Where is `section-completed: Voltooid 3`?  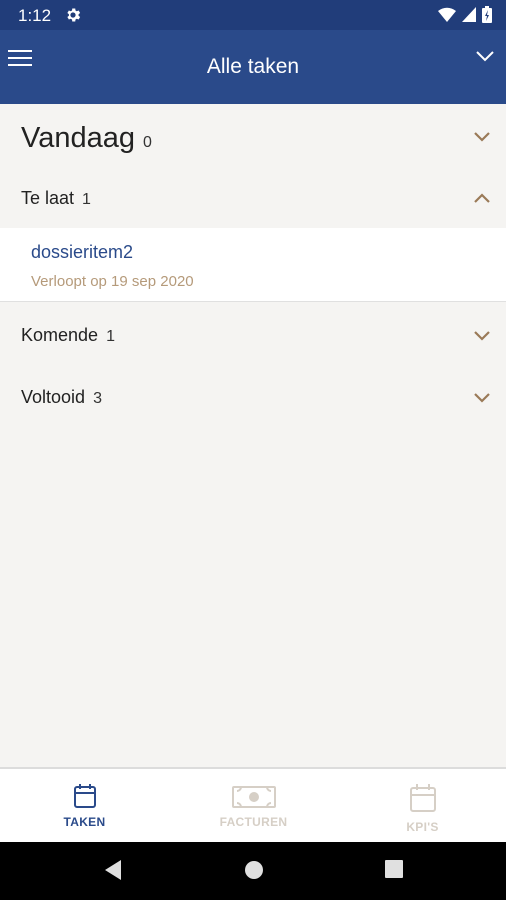
section-completed: Voltooid 3 is located at coordinates (253, 396).